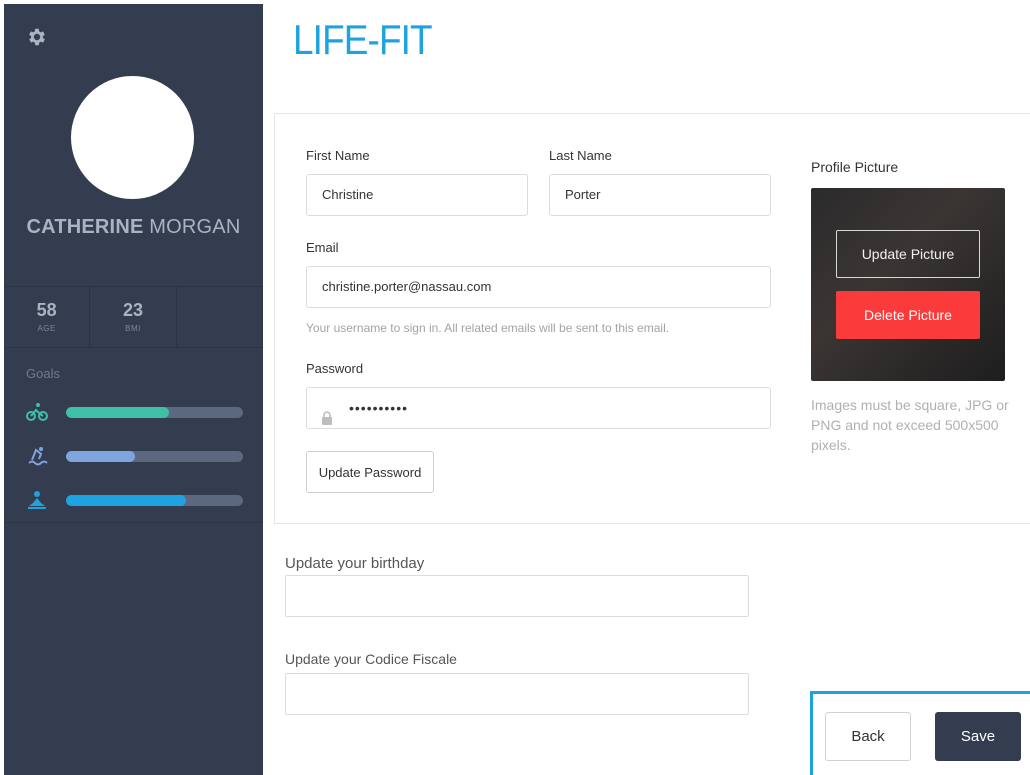  What do you see at coordinates (220, 317) in the screenshot?
I see `stat-empty` at bounding box center [220, 317].